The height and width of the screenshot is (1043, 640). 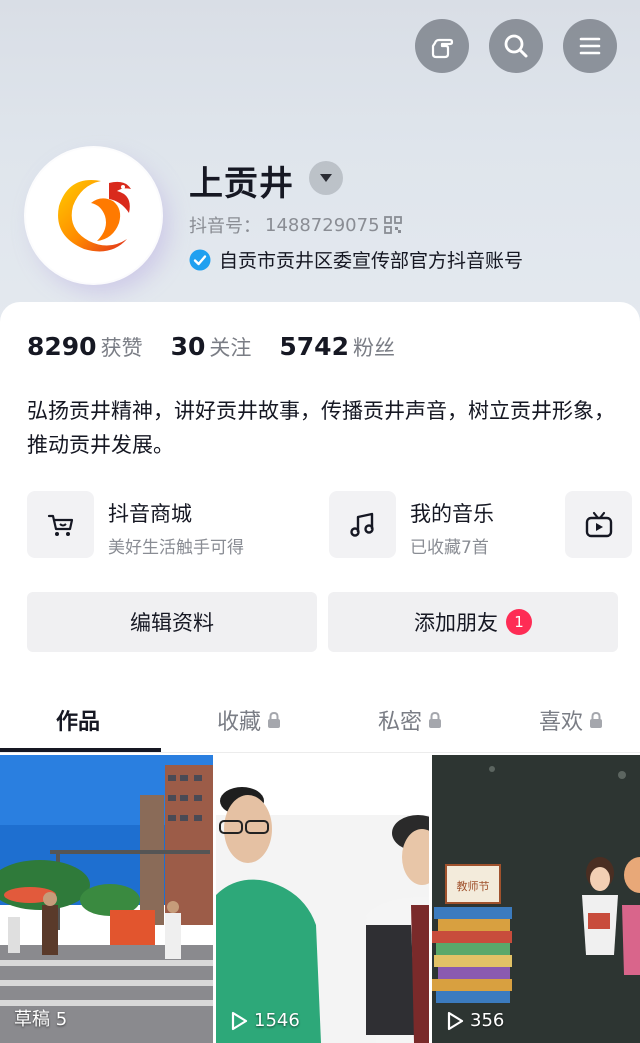 I want to click on shop-service-title: 抖音商城, so click(x=150, y=513).